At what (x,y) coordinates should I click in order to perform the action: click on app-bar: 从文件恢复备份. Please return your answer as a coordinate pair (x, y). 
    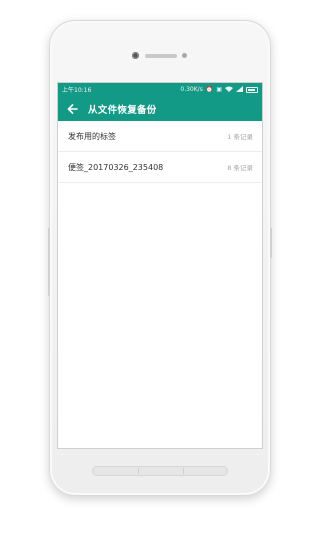
    Looking at the image, I should click on (160, 108).